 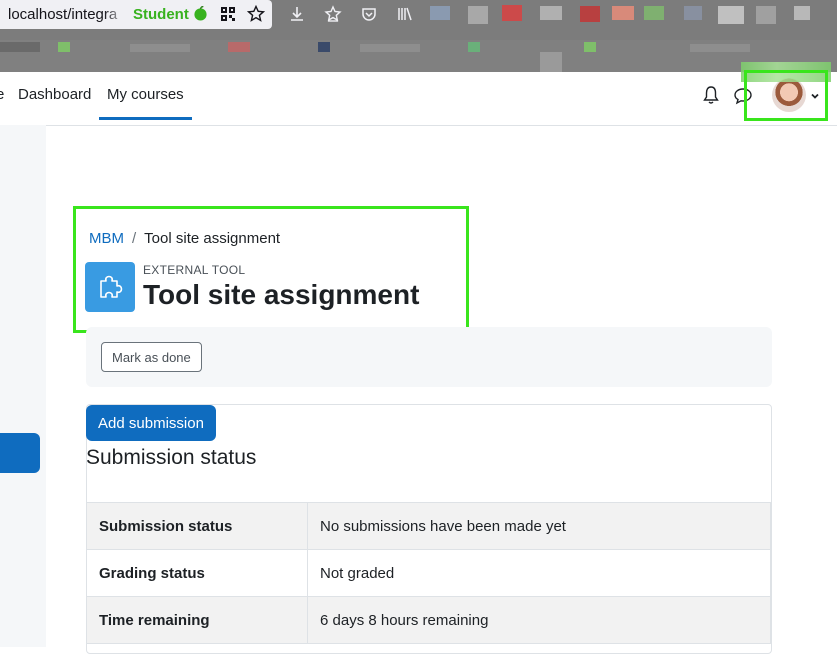 What do you see at coordinates (786, 95) in the screenshot?
I see `user-menu-highlight` at bounding box center [786, 95].